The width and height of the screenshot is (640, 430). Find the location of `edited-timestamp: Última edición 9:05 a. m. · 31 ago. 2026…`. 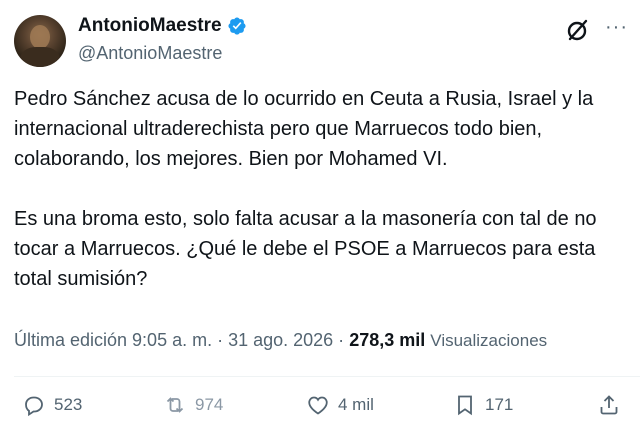

edited-timestamp: Última edición 9:05 a. m. · 31 ago. 2026… is located at coordinates (179, 340).